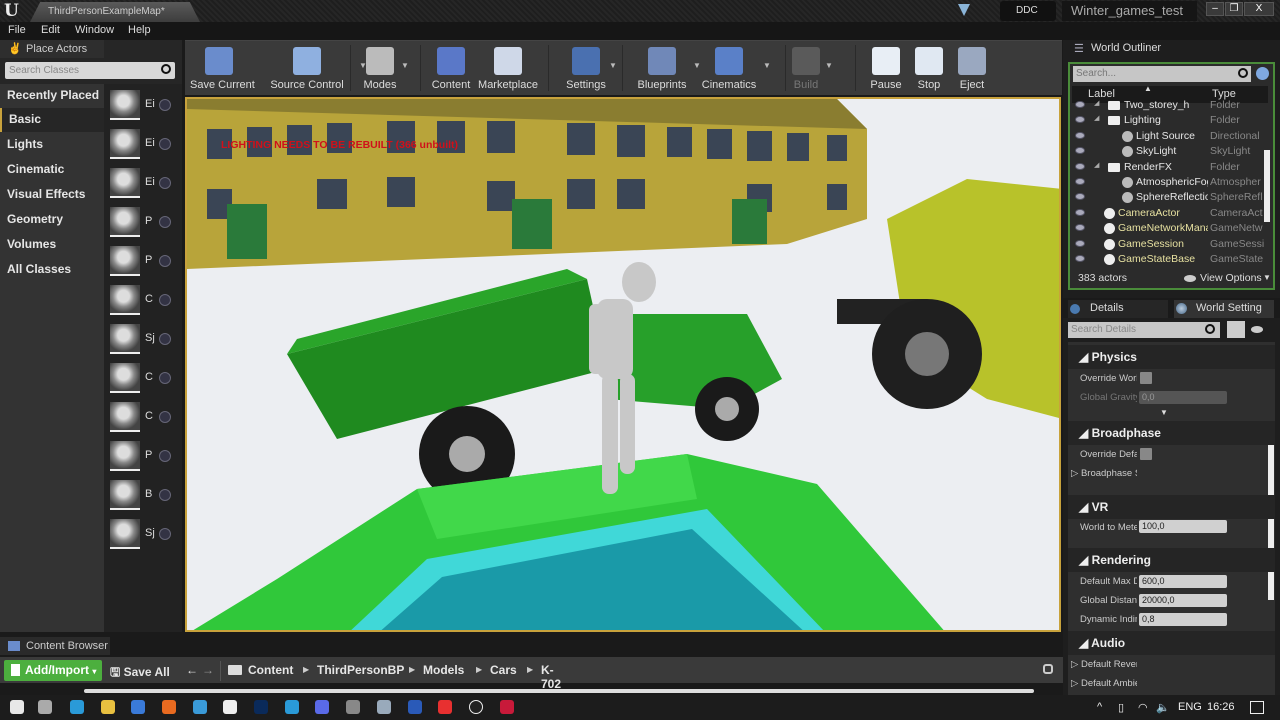 The height and width of the screenshot is (720, 1280). Describe the element at coordinates (1224, 309) in the screenshot. I see `tab-world-settings: World Setting` at that location.